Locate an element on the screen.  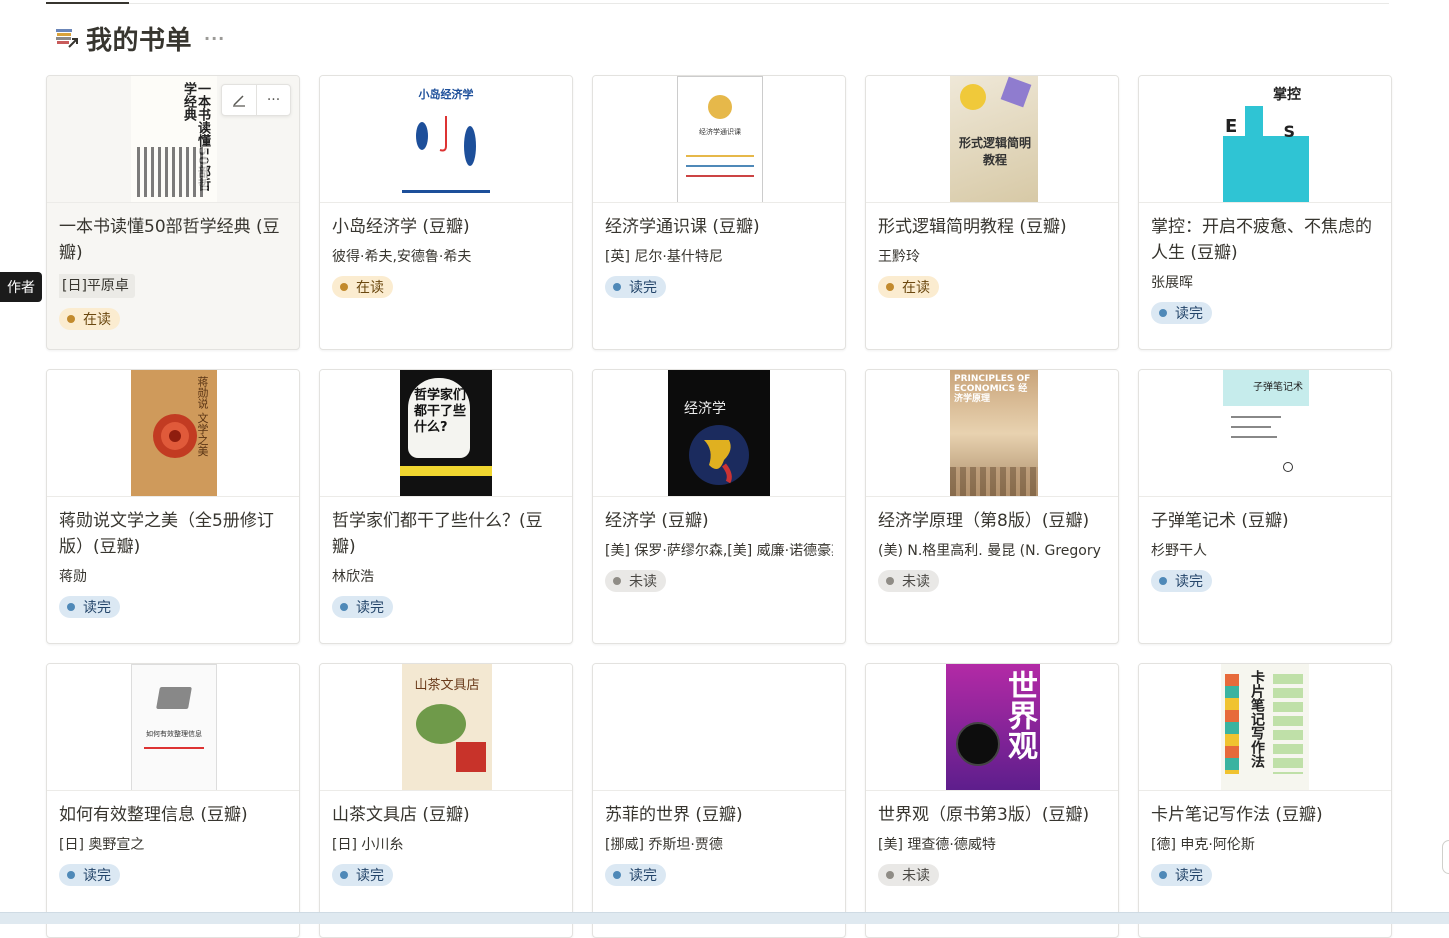
author-property-tooltip: 作者 is located at coordinates (21, 287).